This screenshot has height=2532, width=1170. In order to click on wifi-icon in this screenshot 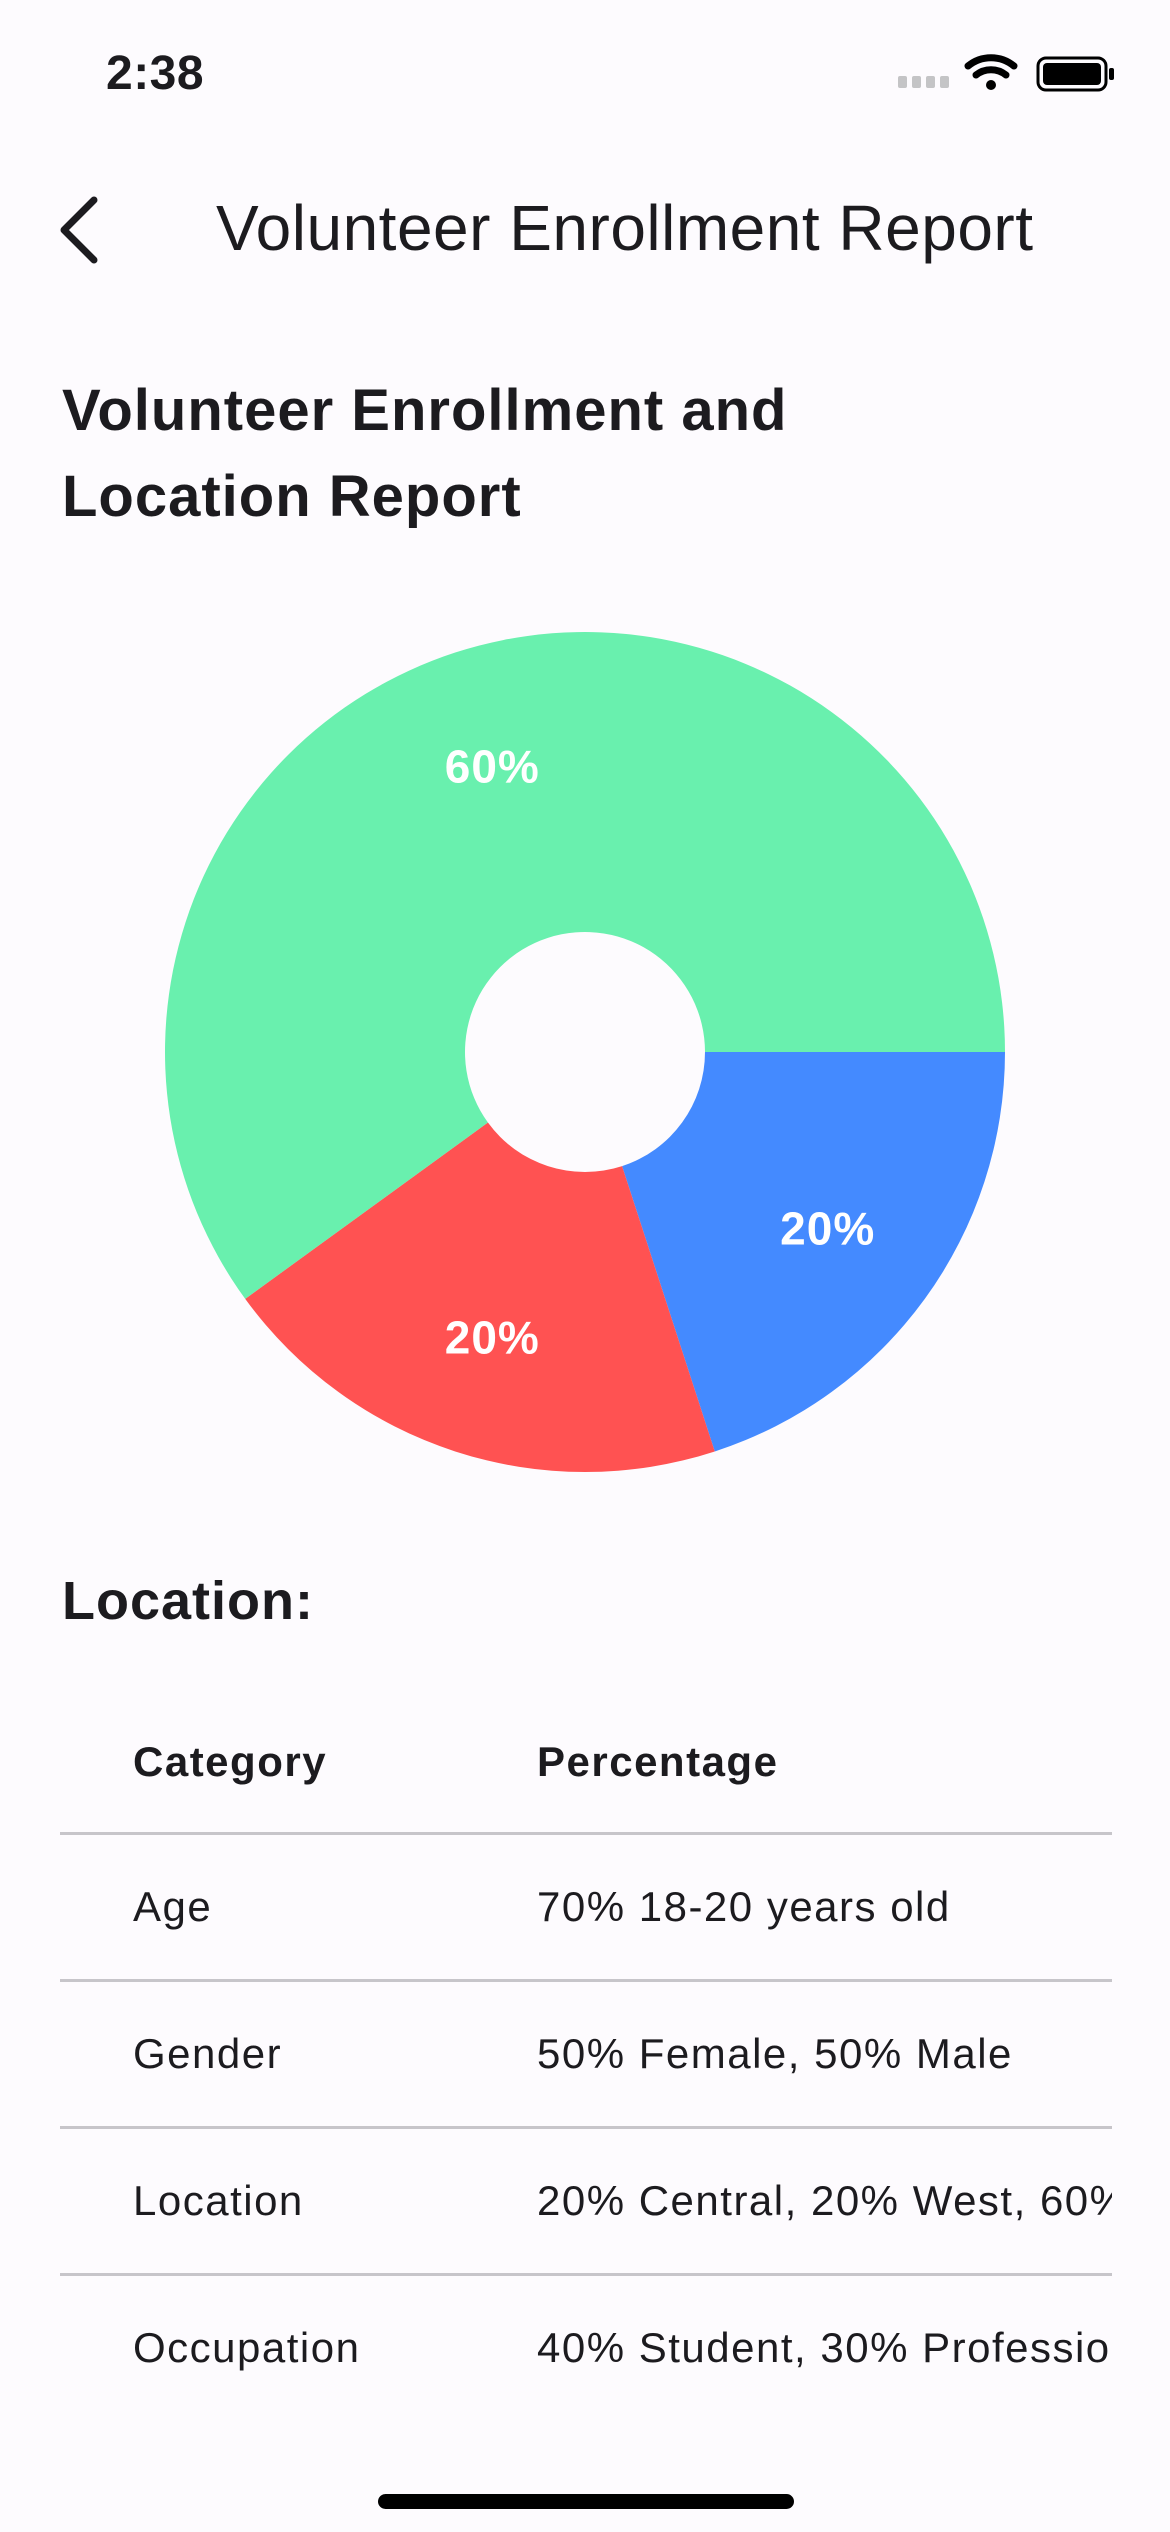, I will do `click(991, 72)`.